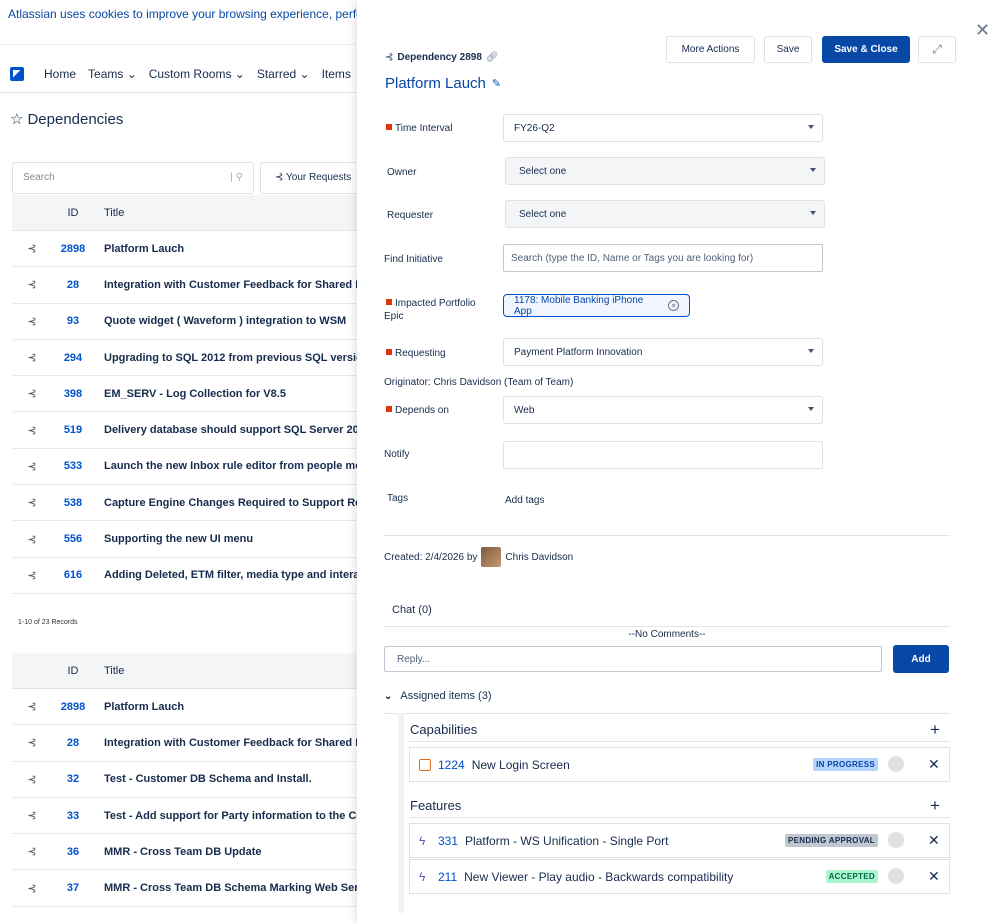 The image size is (999, 923). Describe the element at coordinates (447, 877) in the screenshot. I see `item-id-link: 211` at that location.